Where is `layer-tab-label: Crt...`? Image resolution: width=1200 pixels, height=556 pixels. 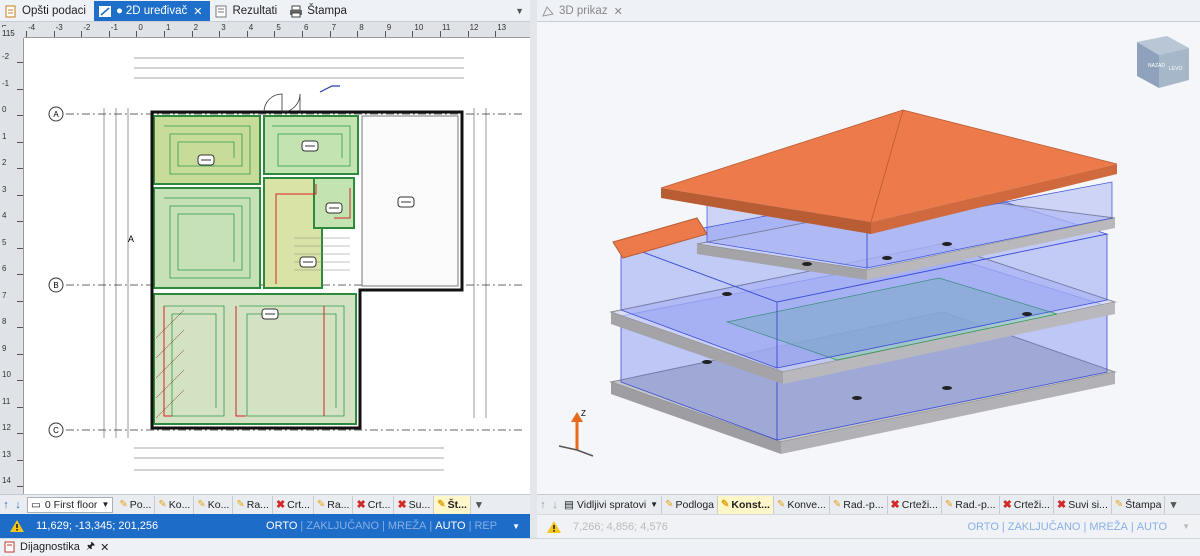
layer-tab-label: Crt... is located at coordinates (298, 504).